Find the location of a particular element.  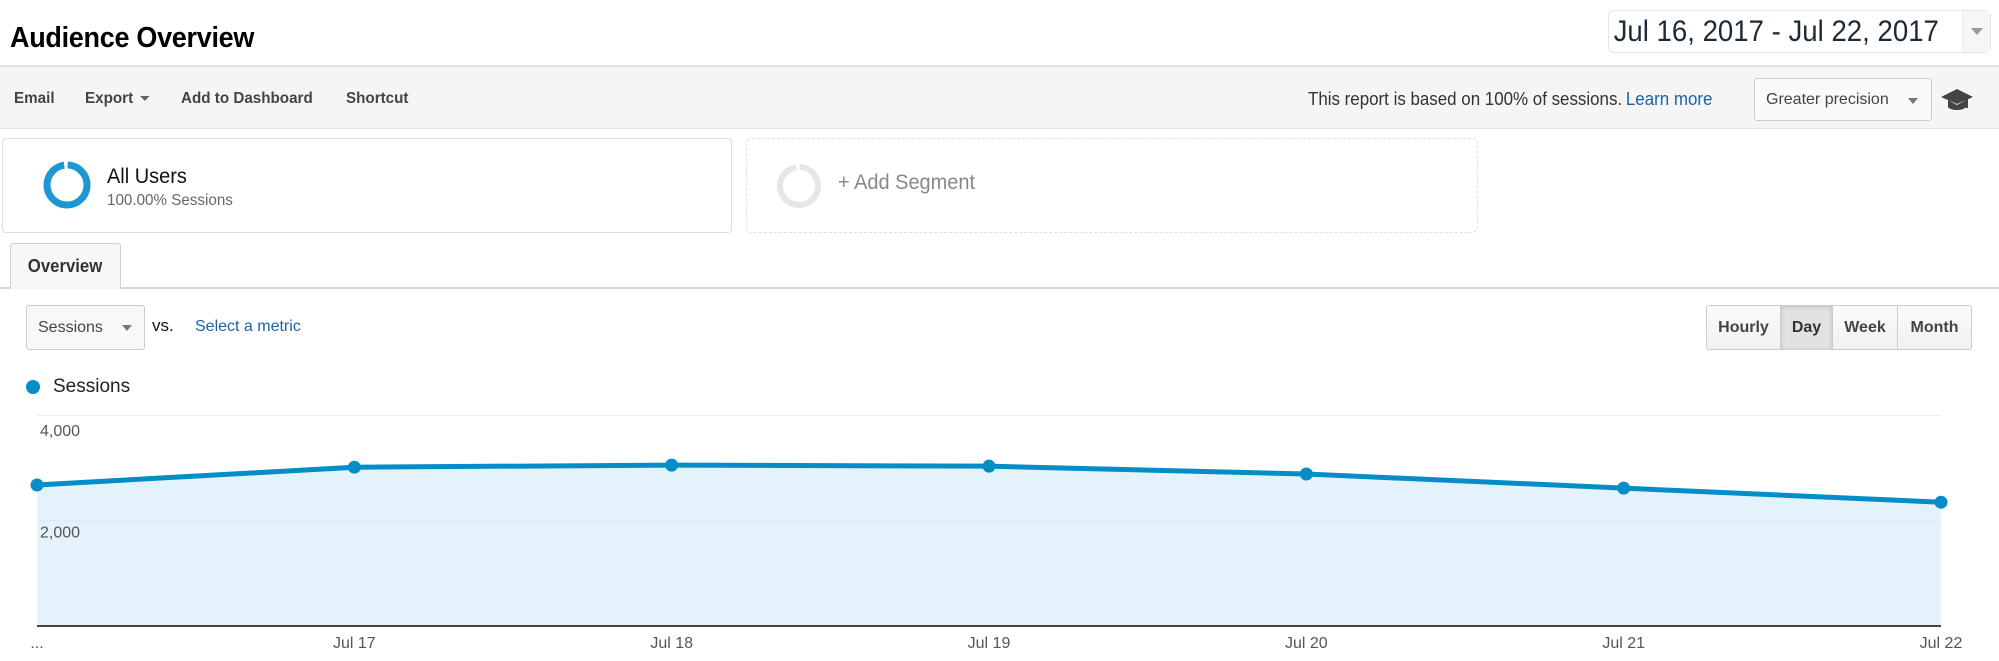

y-tick-label: 2,000 is located at coordinates (60, 533).